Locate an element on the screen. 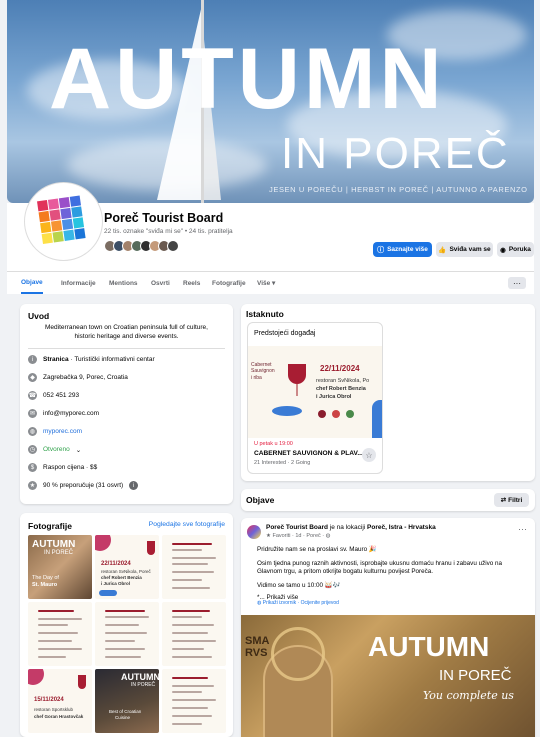 This screenshot has height=737, width=540. sliders-icon: ⇄ is located at coordinates (503, 500).